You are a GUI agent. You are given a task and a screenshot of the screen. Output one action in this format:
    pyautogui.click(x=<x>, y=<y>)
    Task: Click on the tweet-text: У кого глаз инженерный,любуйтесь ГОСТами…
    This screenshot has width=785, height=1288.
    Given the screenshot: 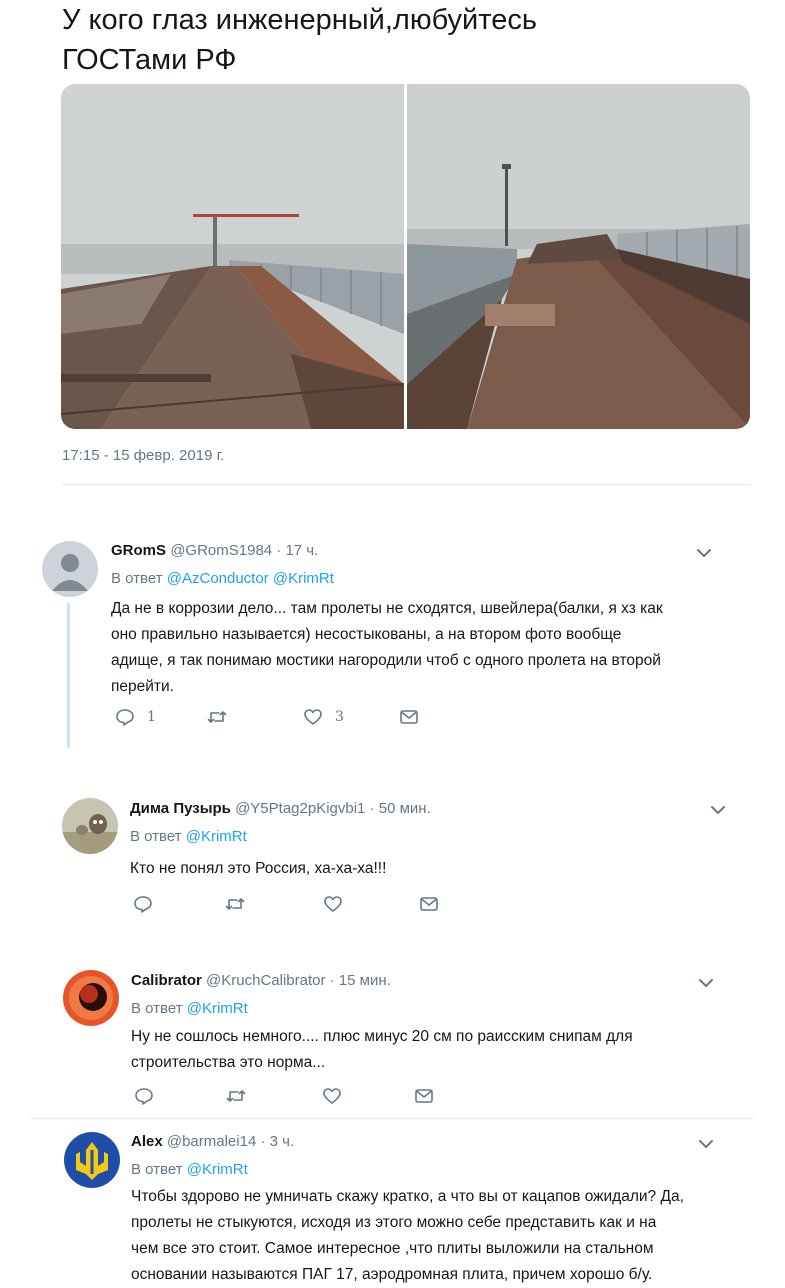 What is the action you would take?
    pyautogui.click(x=412, y=40)
    